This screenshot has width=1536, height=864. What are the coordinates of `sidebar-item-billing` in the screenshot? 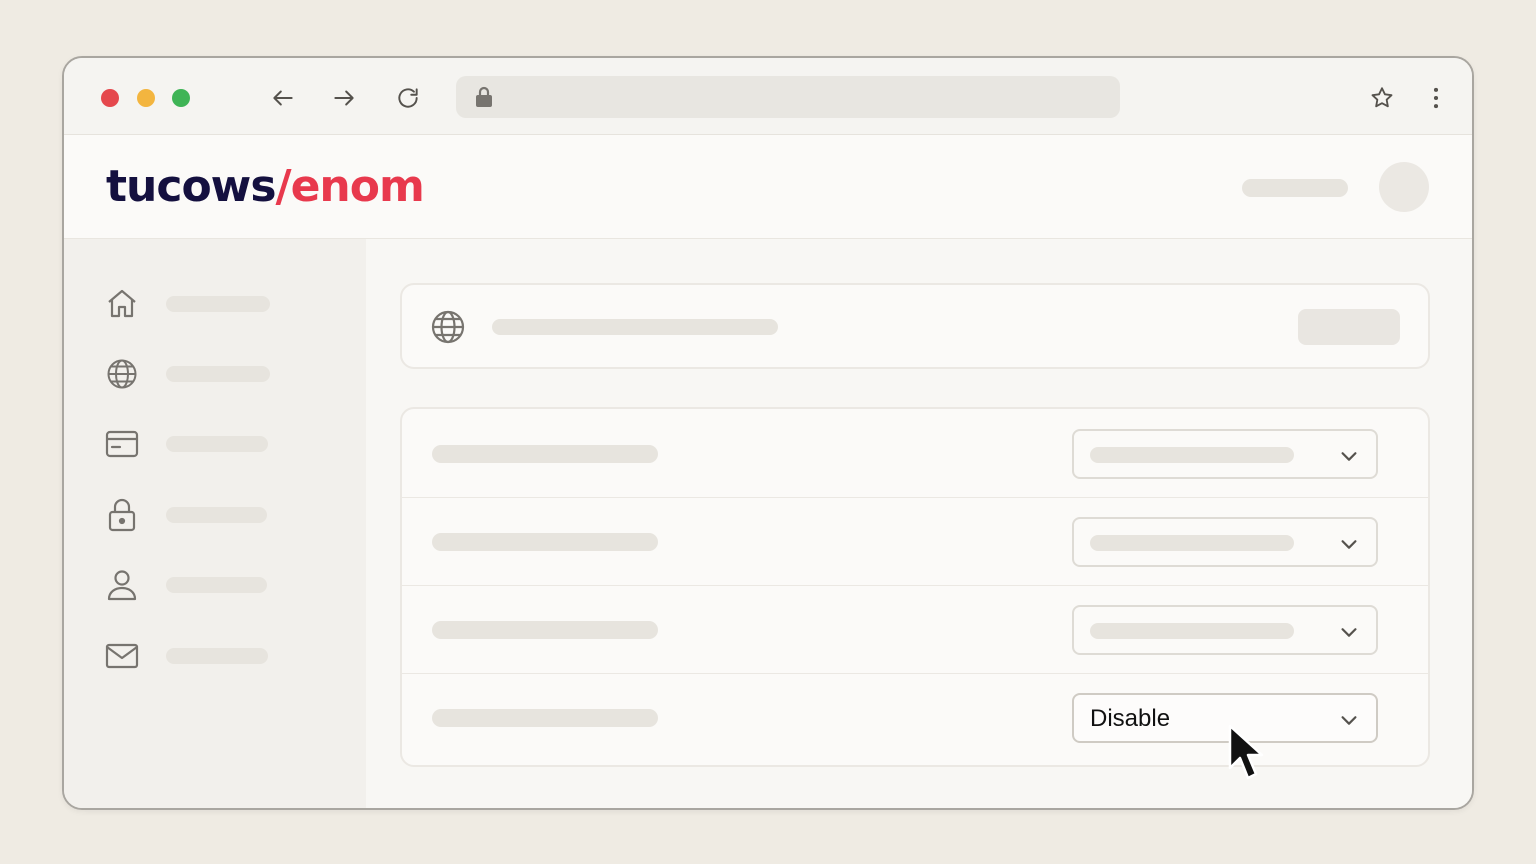 It's located at (224, 443).